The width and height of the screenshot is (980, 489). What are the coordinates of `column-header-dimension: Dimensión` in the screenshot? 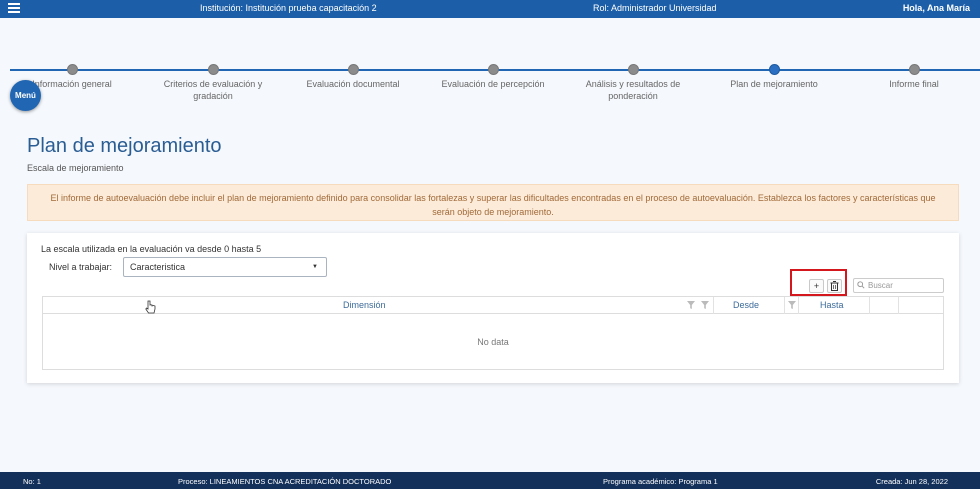 It's located at (364, 305).